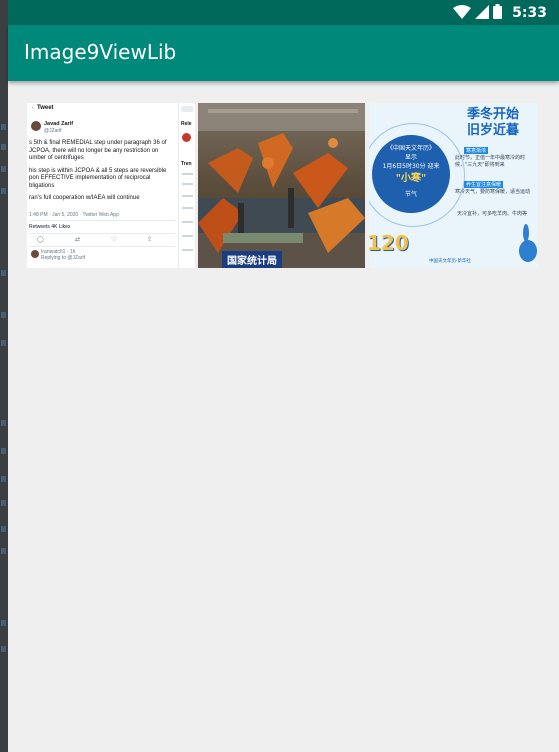  Describe the element at coordinates (389, 243) in the screenshot. I see `infographic-number: 120` at that location.